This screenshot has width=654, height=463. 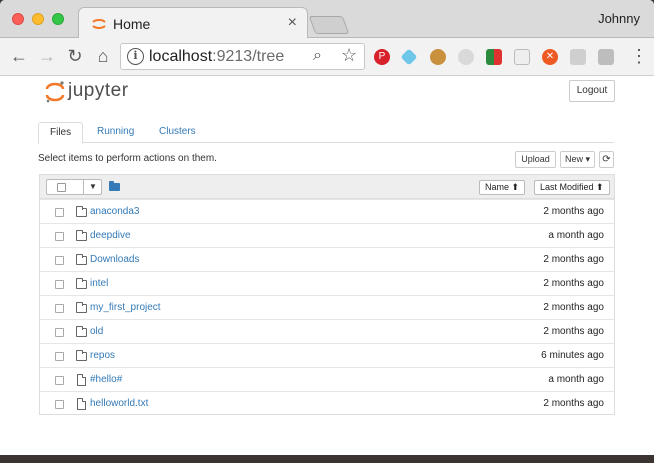 I want to click on item-name-link: helloworld.txt, so click(x=119, y=403).